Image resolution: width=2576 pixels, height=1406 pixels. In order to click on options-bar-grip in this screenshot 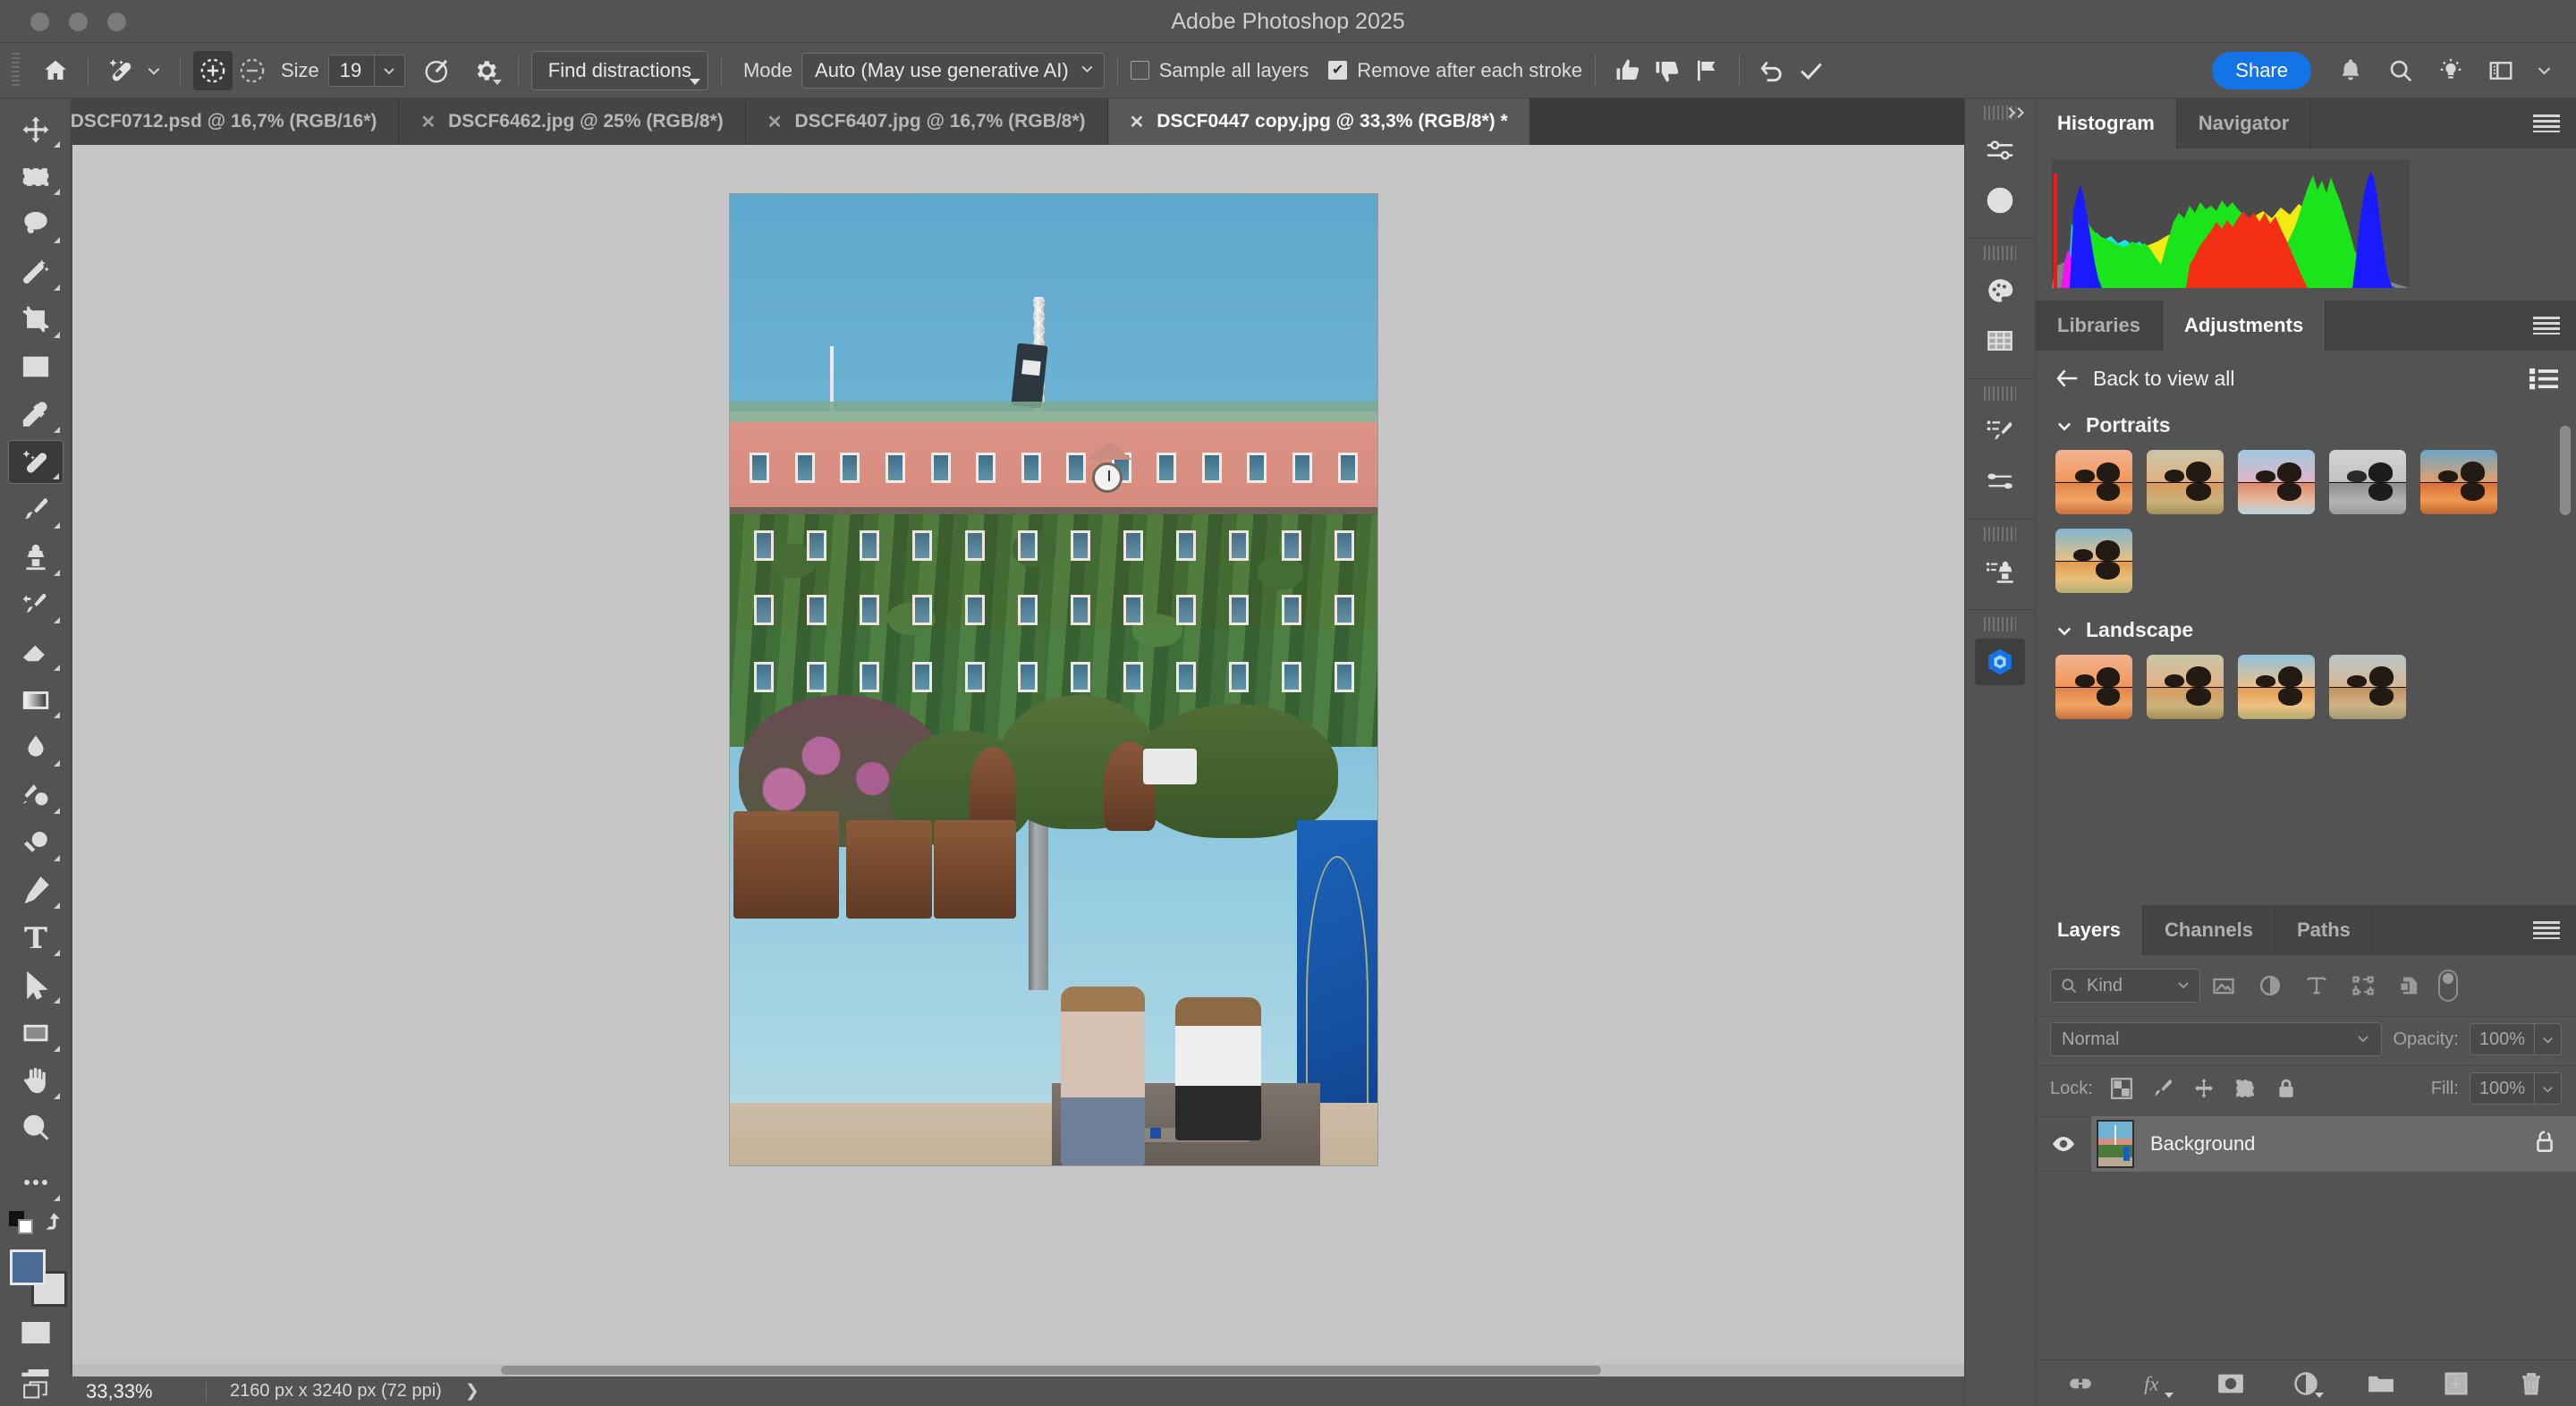, I will do `click(15, 71)`.